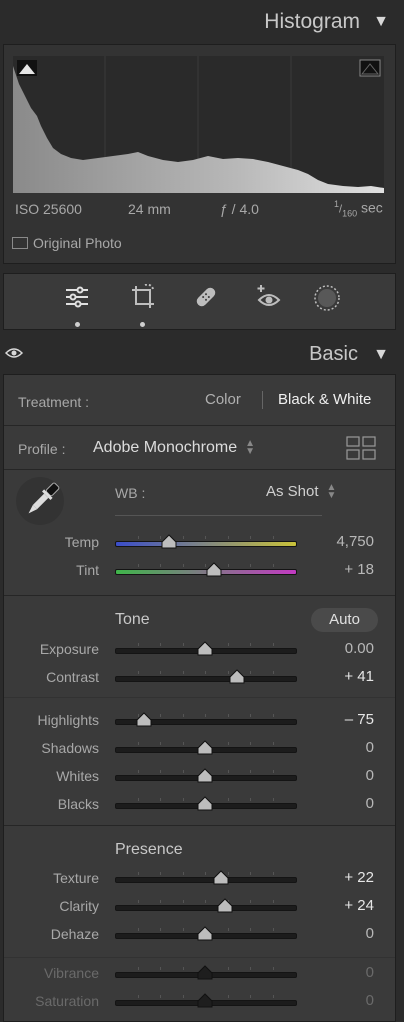 The width and height of the screenshot is (404, 1022). What do you see at coordinates (205, 804) in the screenshot?
I see `blacks-slider-thumb` at bounding box center [205, 804].